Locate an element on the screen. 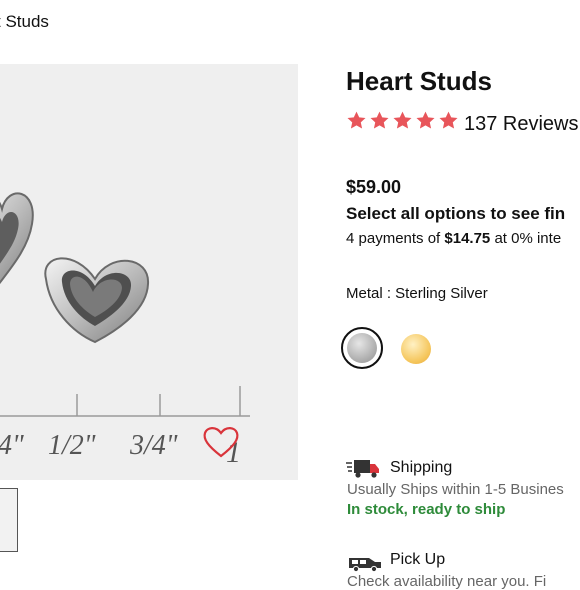 The width and height of the screenshot is (580, 590). shipping-title: Shipping is located at coordinates (421, 467).